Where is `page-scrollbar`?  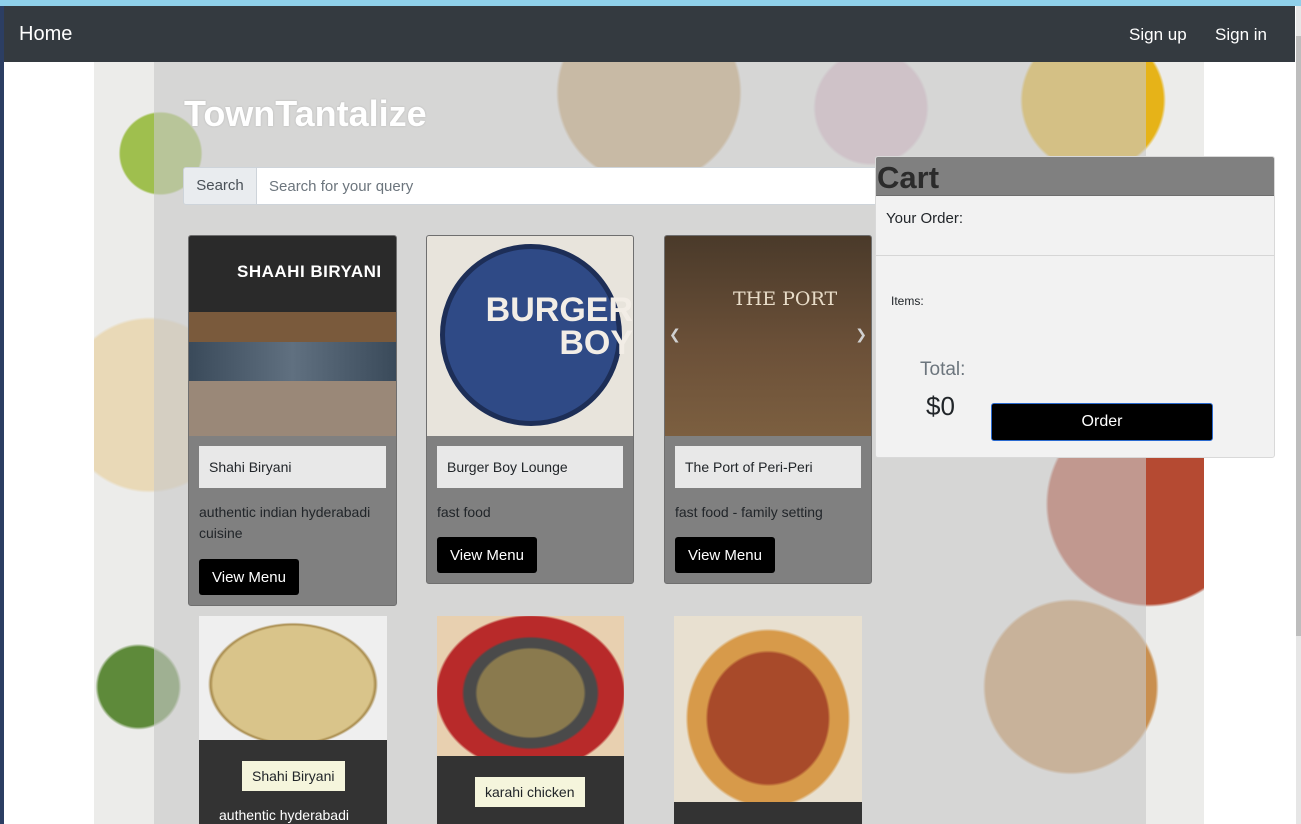
page-scrollbar is located at coordinates (1298, 415).